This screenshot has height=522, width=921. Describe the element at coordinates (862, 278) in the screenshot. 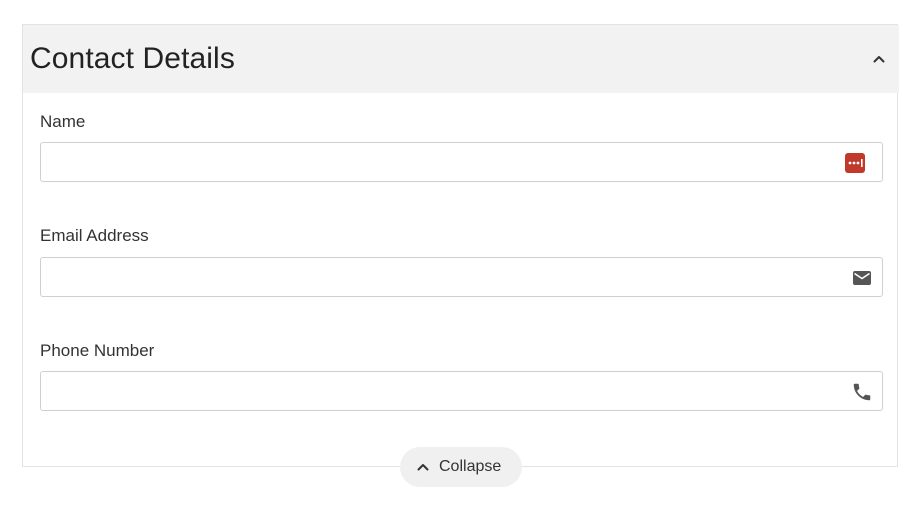

I see `envelope-icon` at that location.